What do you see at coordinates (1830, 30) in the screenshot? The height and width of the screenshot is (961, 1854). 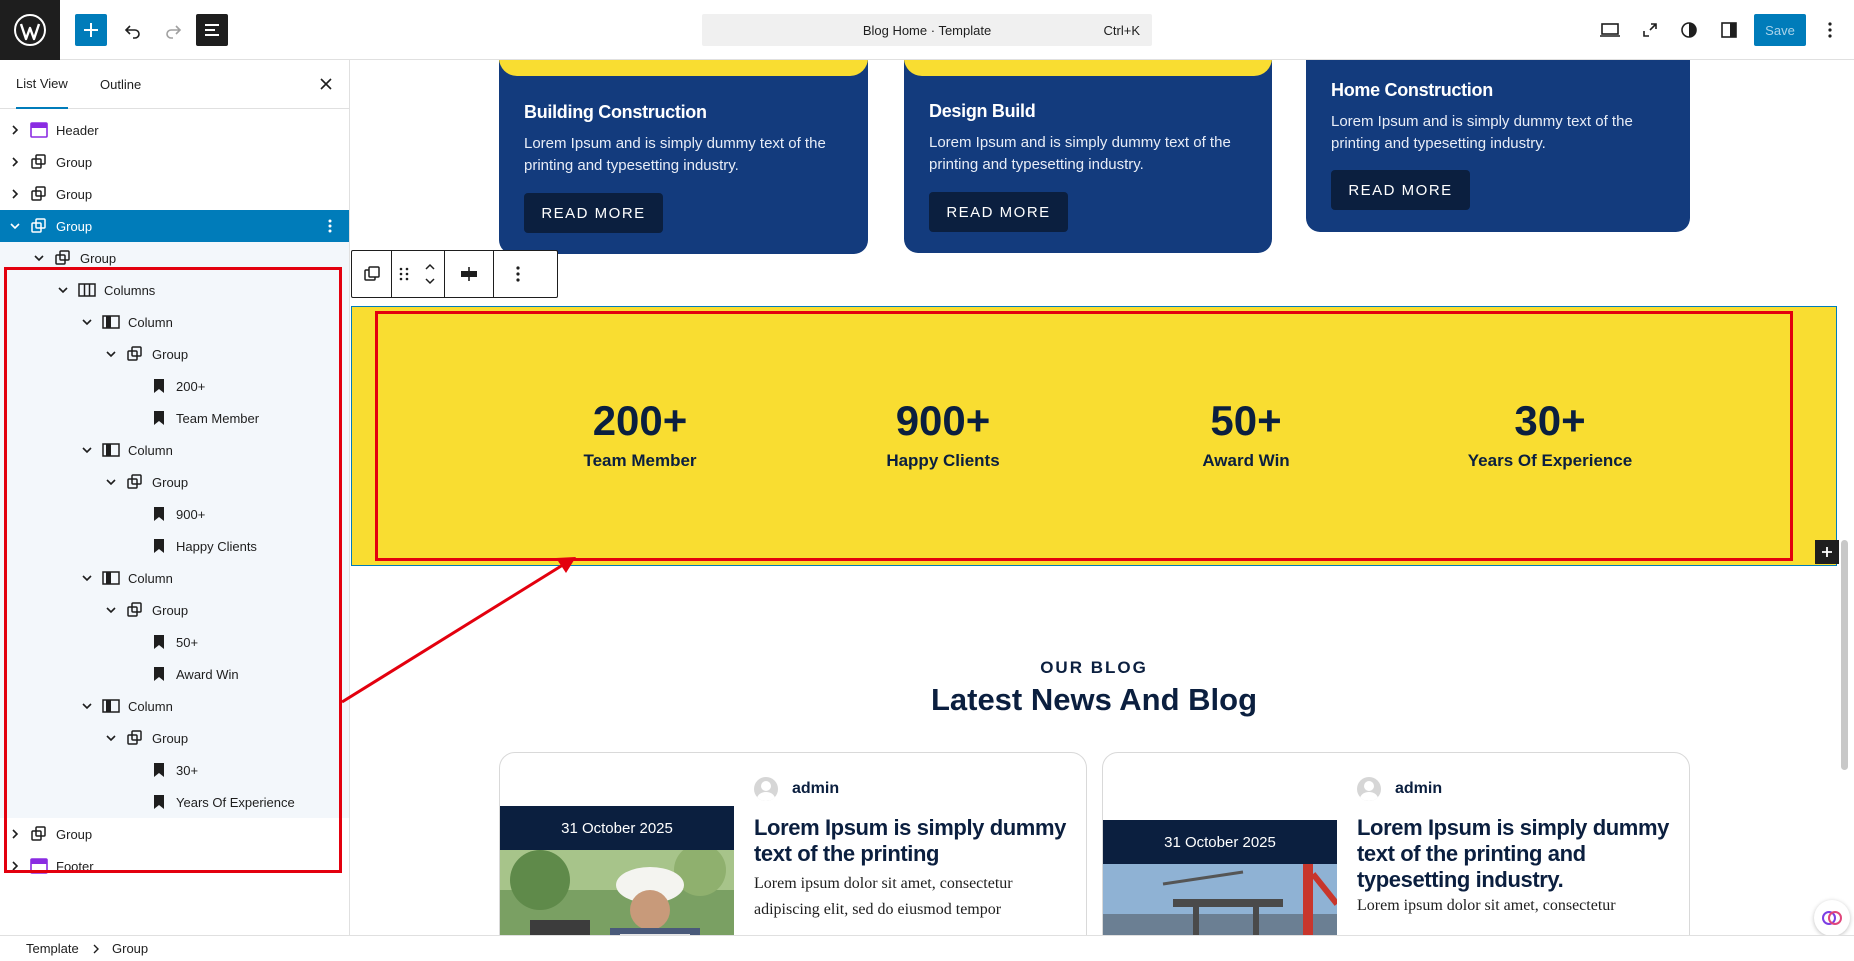 I see `options-menu-button` at bounding box center [1830, 30].